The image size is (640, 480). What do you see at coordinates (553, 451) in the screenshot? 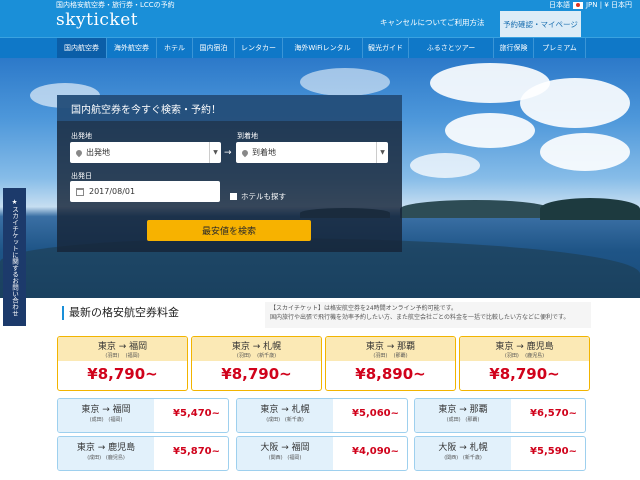
I see `fare-price: ¥5,590~` at bounding box center [553, 451].